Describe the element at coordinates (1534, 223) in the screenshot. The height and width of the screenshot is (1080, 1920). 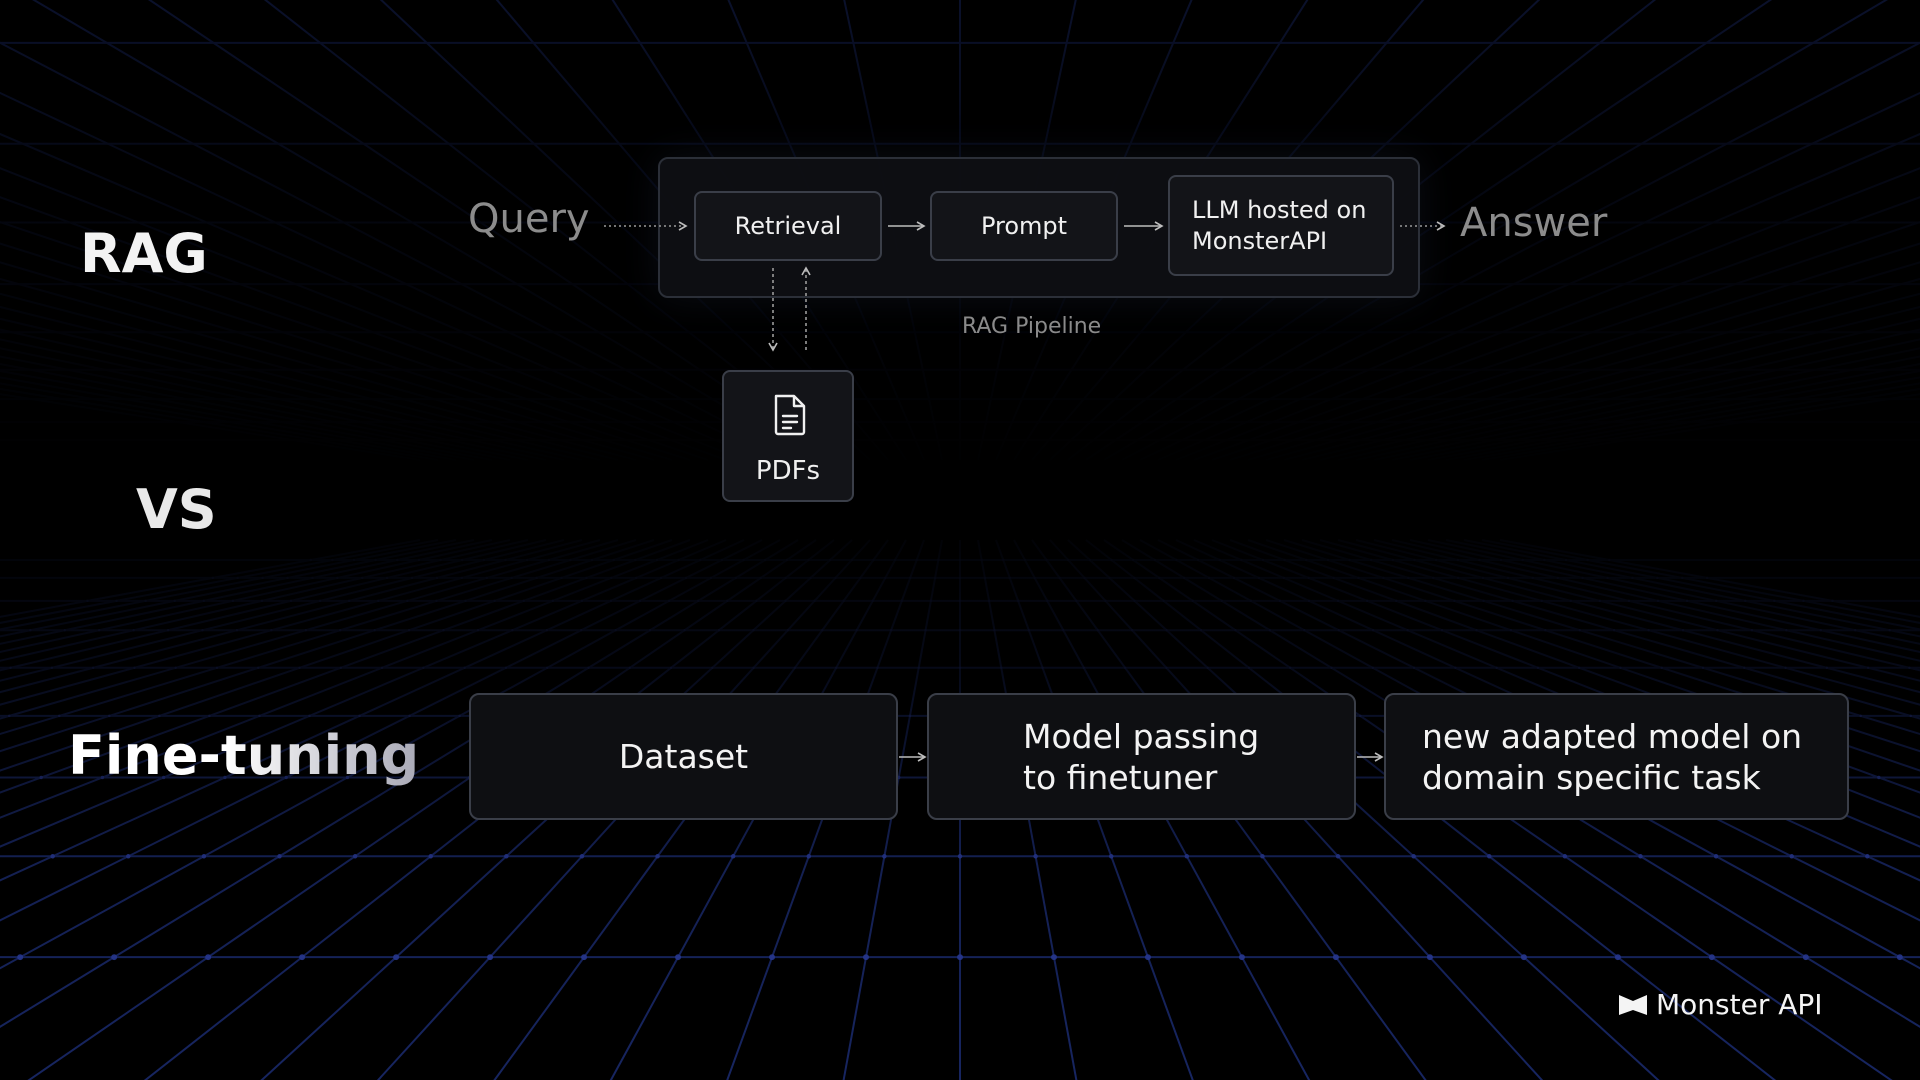
I see `answer-label: Answer` at that location.